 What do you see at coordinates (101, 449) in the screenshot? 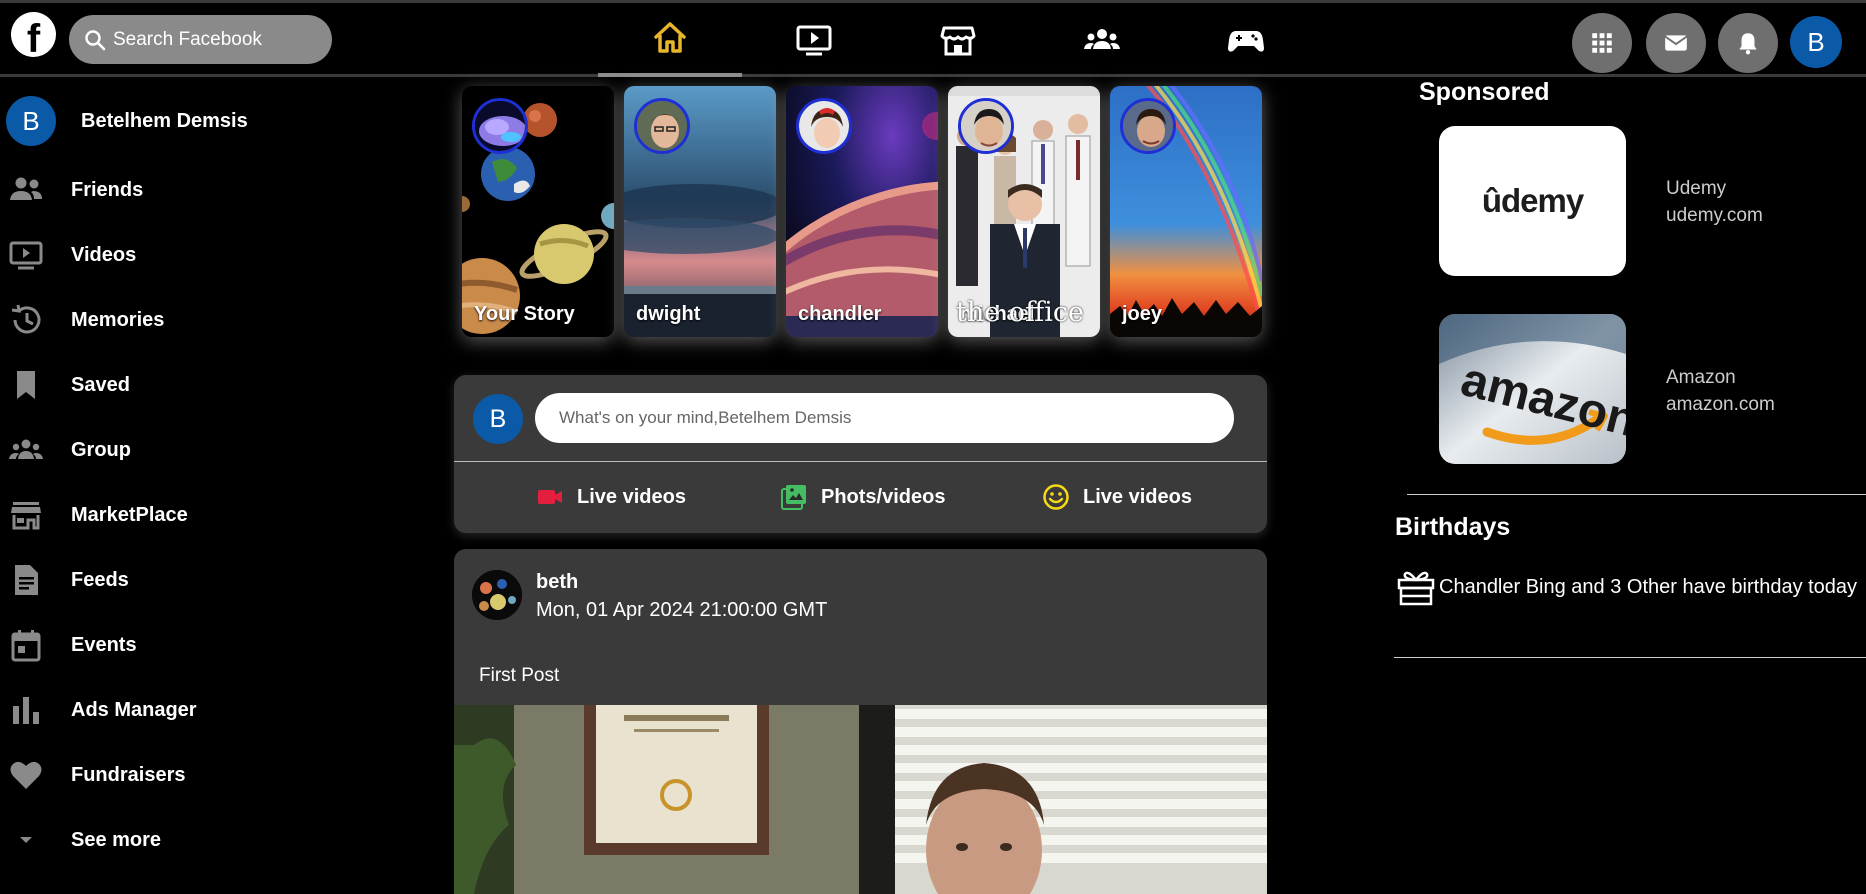
I see `sidebar-item-label: Group` at bounding box center [101, 449].